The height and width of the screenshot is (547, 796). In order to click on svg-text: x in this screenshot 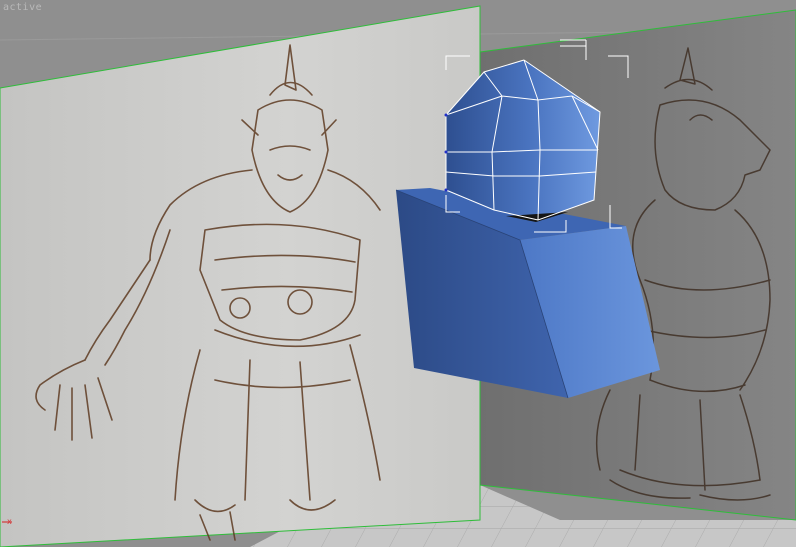, I will do `click(9, 521)`.